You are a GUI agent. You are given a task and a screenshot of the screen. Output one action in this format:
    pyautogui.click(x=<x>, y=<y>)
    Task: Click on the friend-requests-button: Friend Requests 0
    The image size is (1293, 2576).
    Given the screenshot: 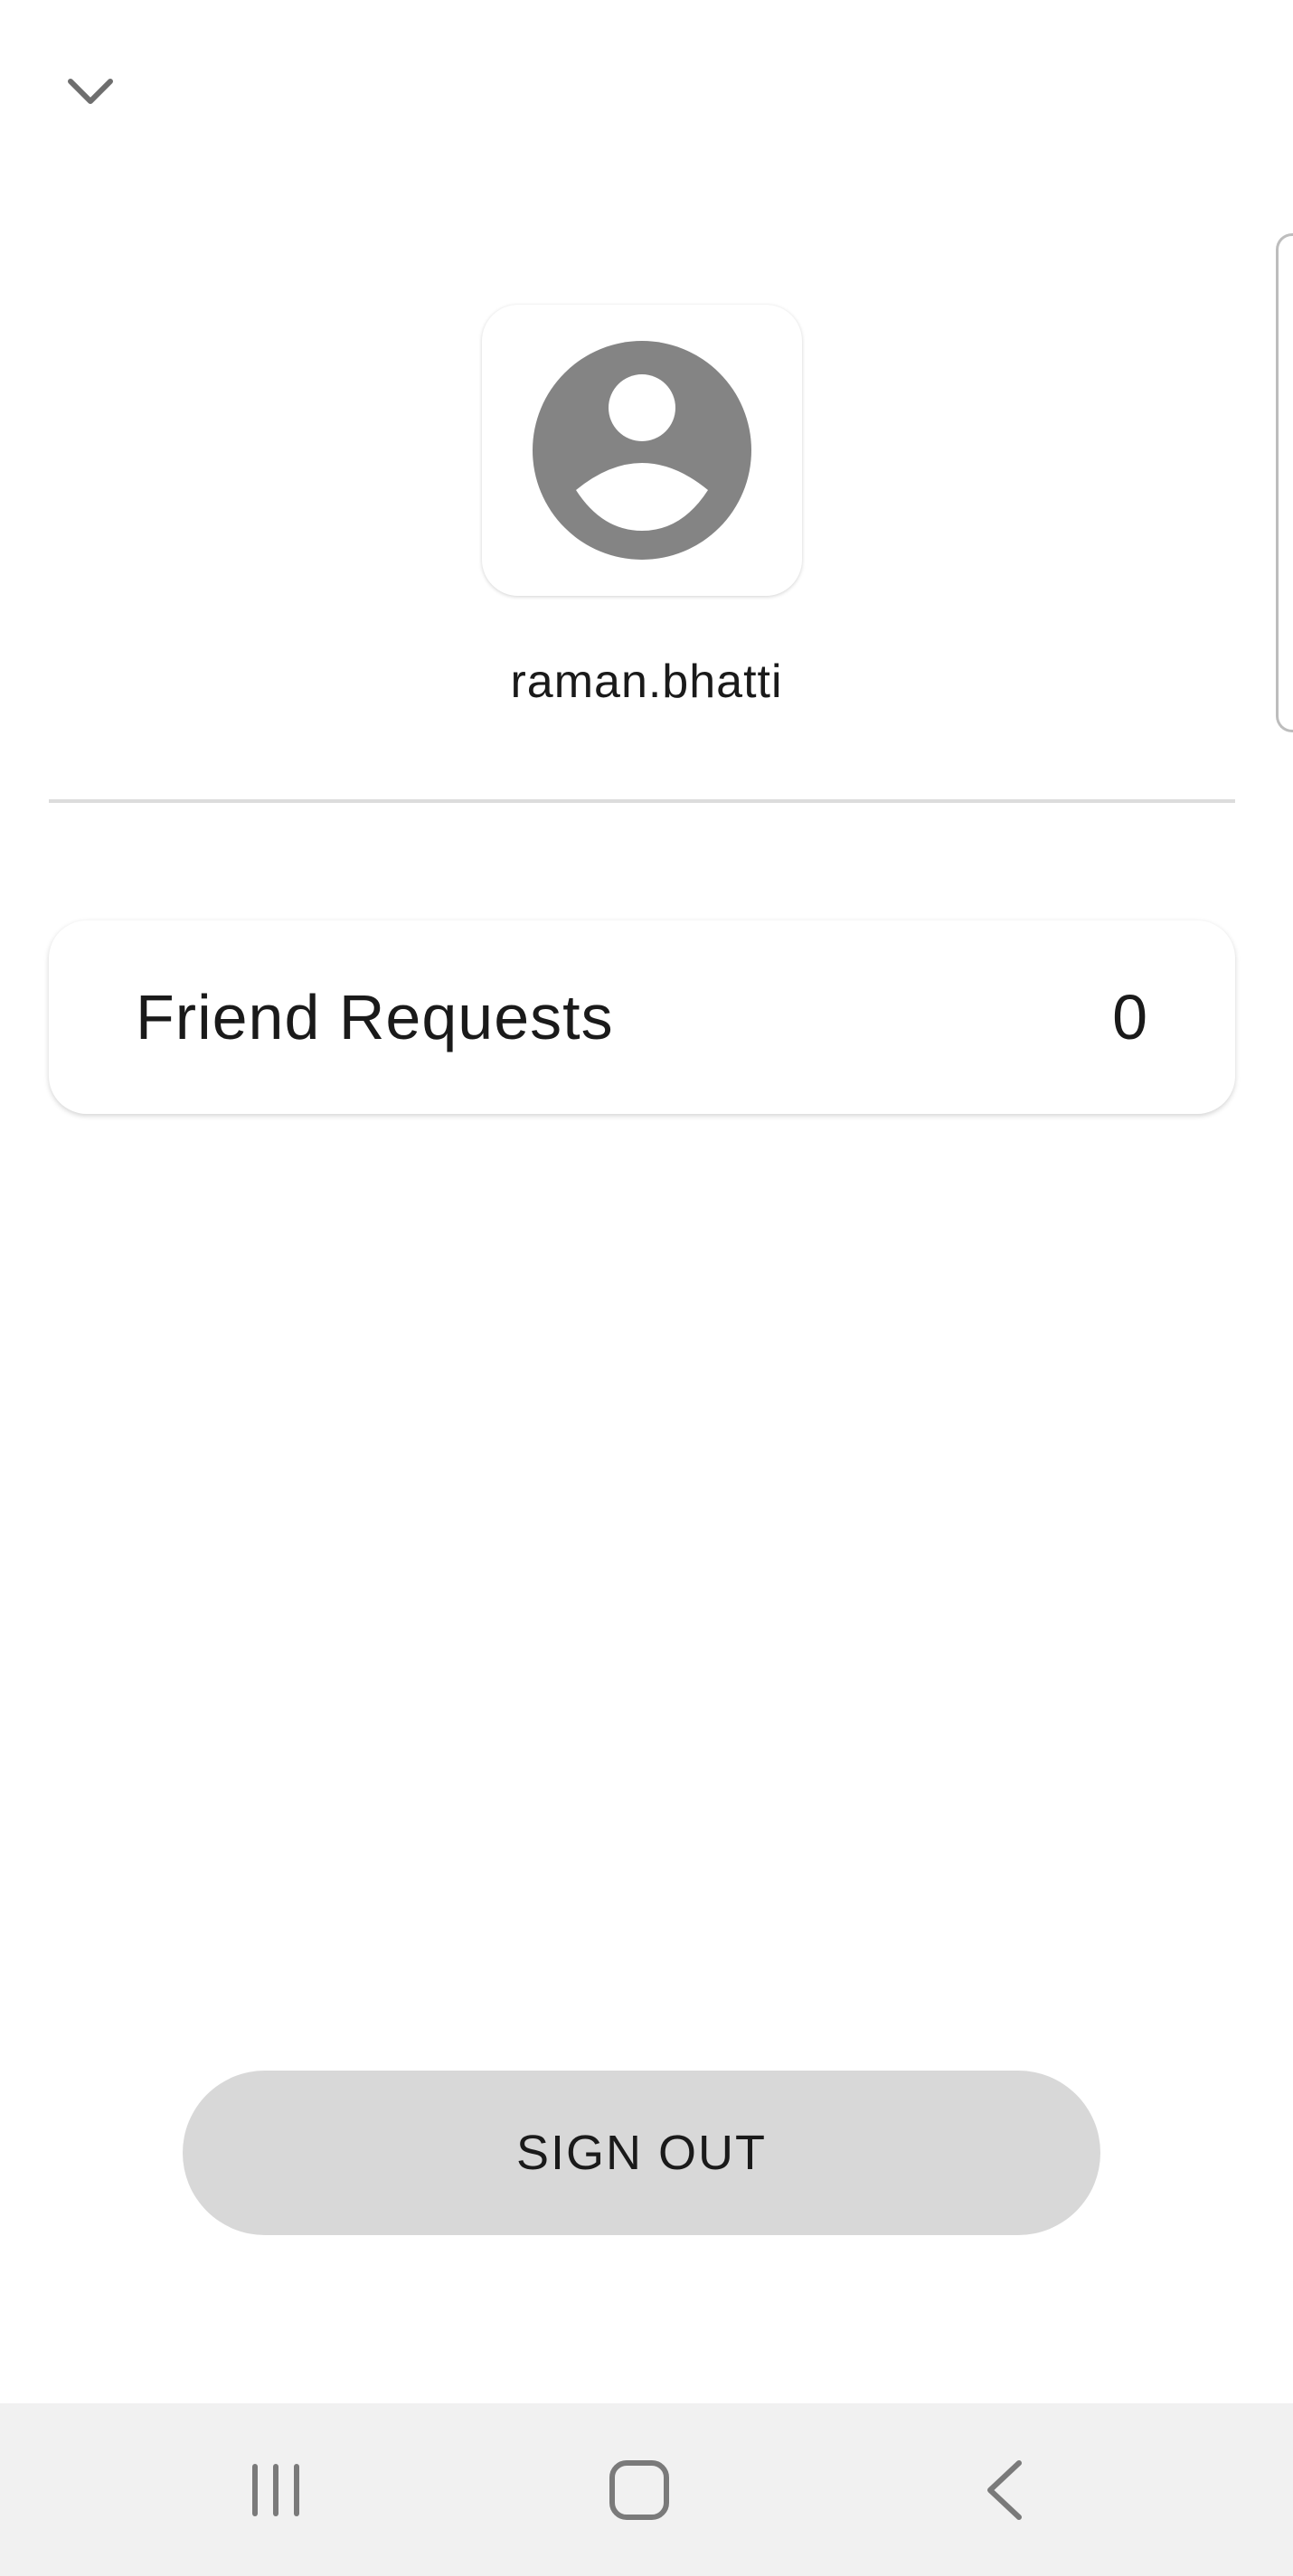 What is the action you would take?
    pyautogui.click(x=642, y=1017)
    